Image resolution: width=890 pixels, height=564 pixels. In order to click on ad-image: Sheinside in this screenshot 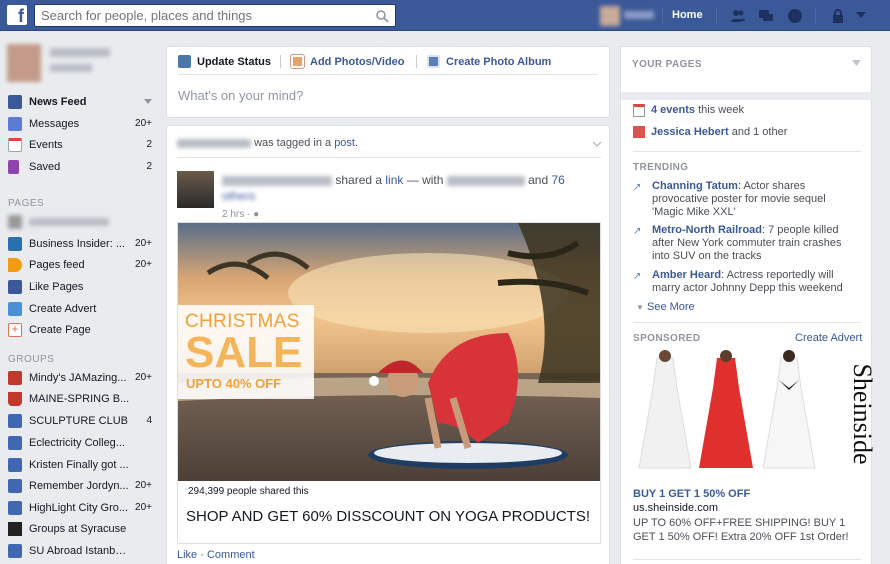, I will do `click(755, 416)`.